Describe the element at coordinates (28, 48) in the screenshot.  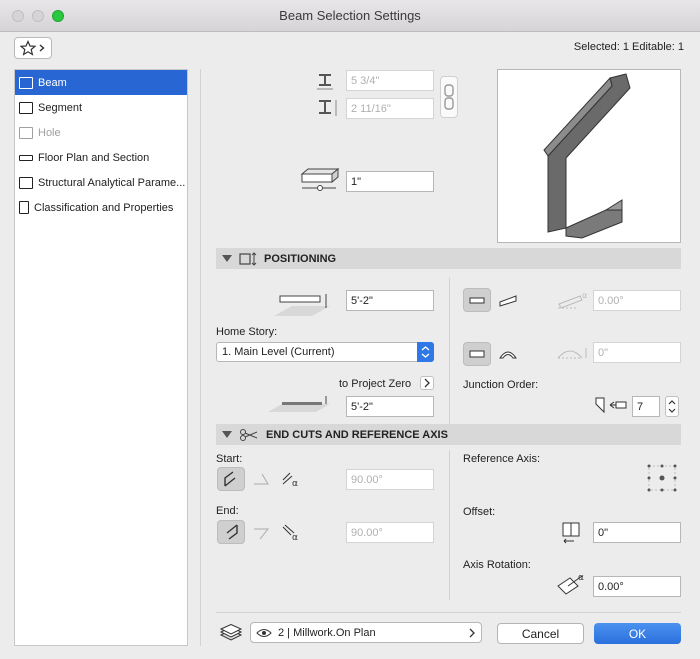
I see `star-icon` at that location.